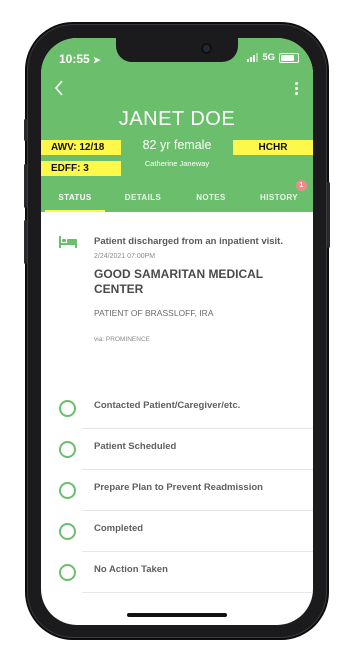  I want to click on tab-bar: STATUS DETAILS NOTES HISTORY 1, so click(177, 196).